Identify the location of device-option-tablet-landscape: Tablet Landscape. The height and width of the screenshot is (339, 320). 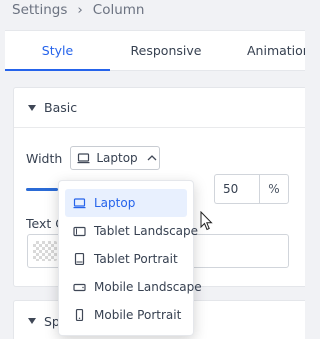
(131, 231).